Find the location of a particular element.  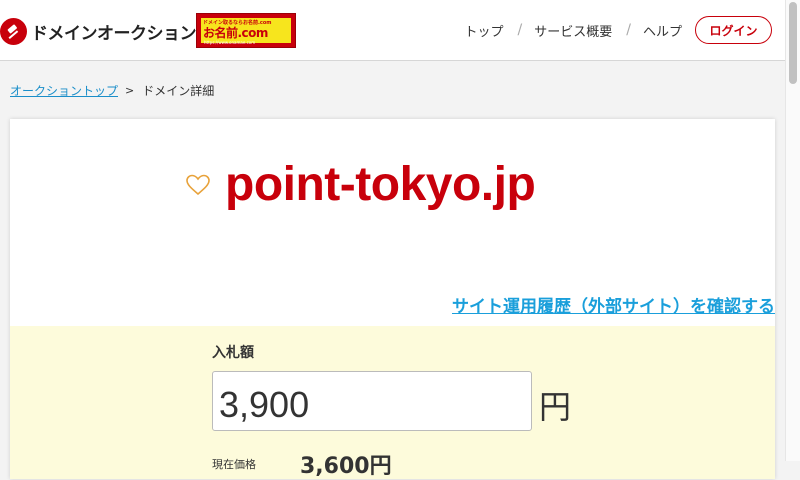

page-scrollbar is located at coordinates (792, 230).